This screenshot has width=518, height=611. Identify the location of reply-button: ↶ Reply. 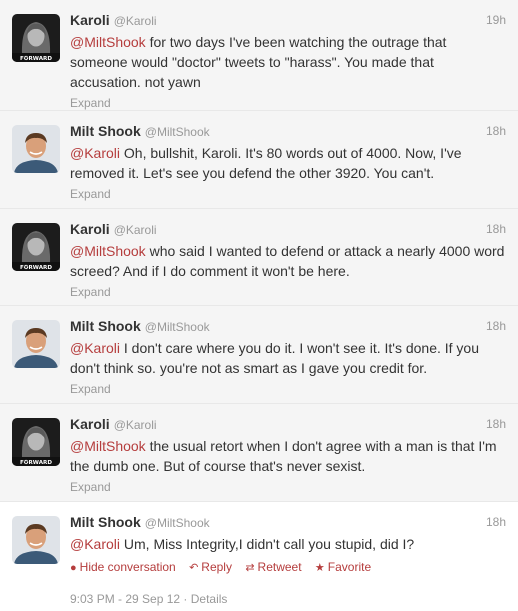
(210, 567).